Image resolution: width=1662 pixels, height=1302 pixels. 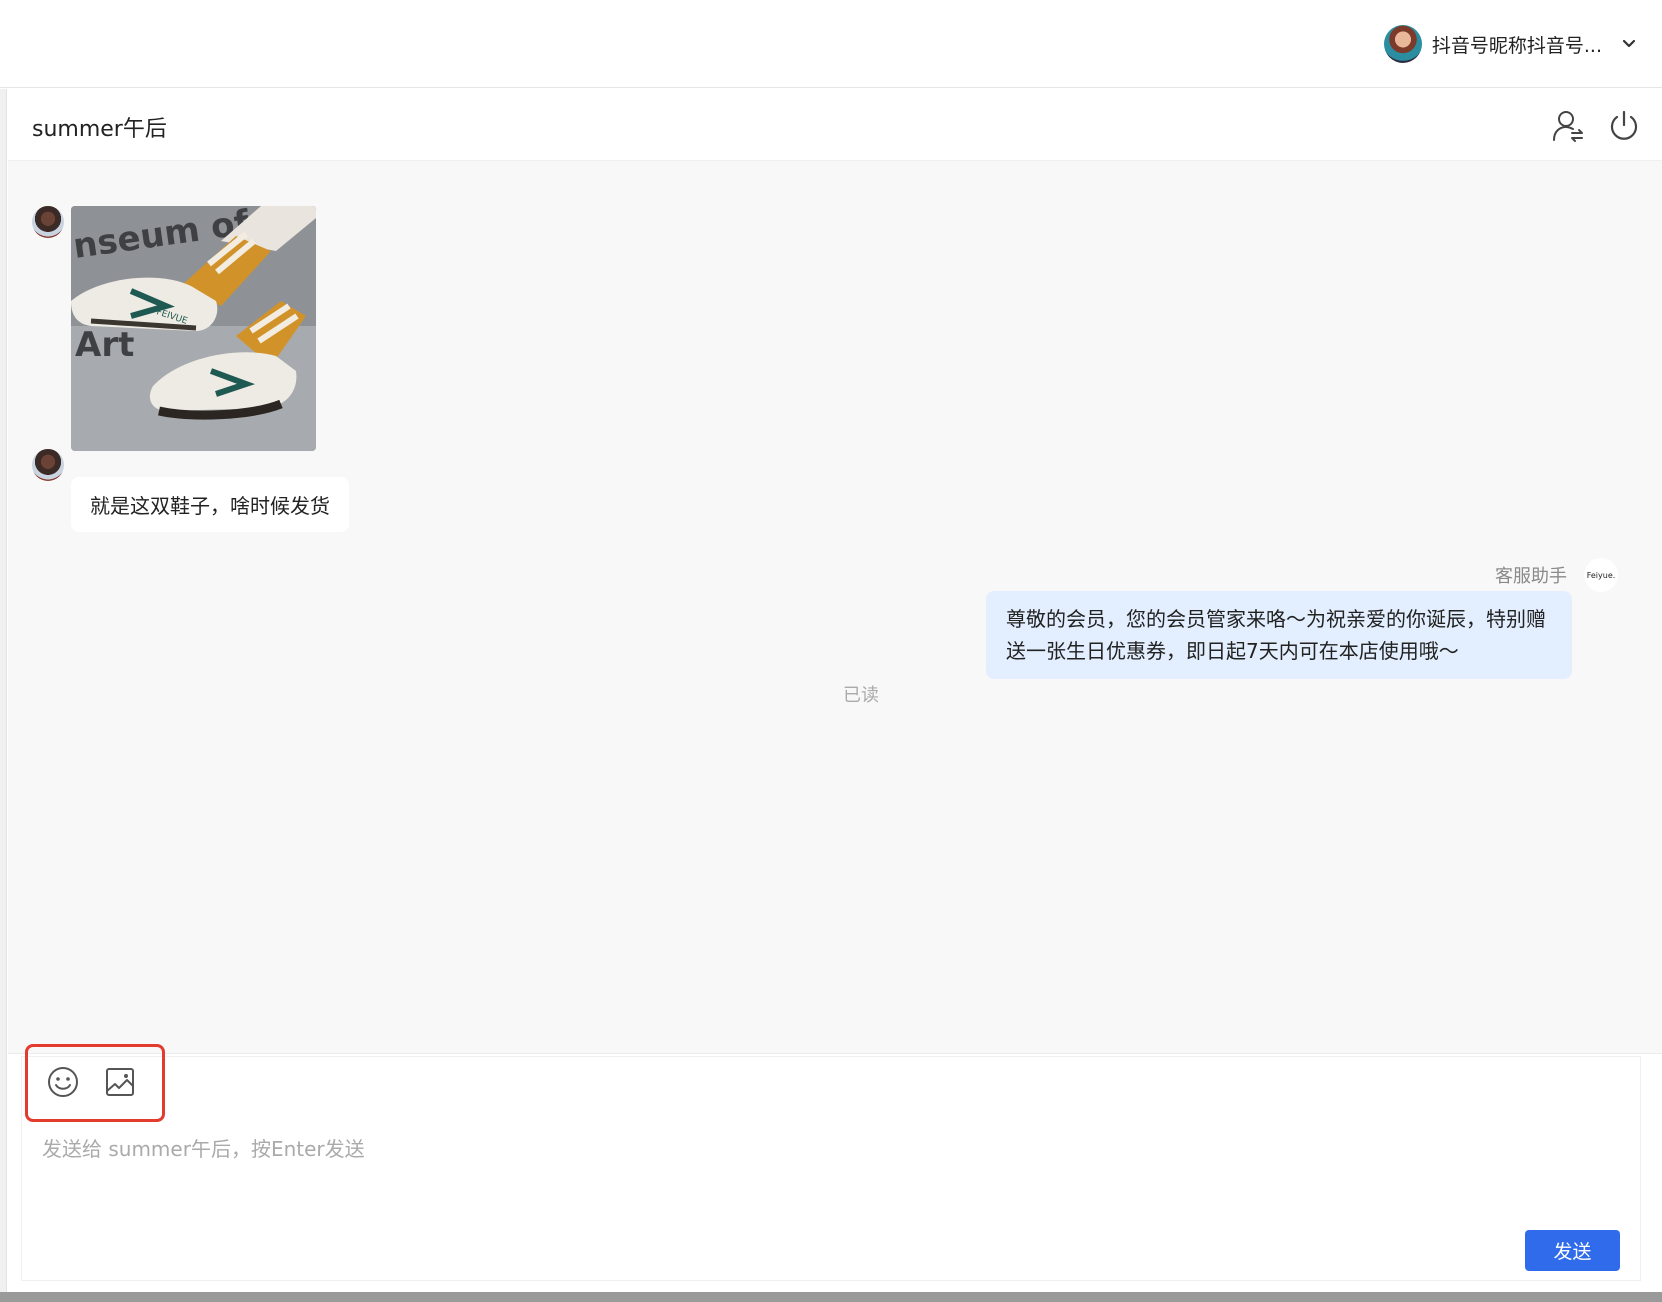 I want to click on shoe-photo: nseum of Art FEIVUE, so click(x=193, y=328).